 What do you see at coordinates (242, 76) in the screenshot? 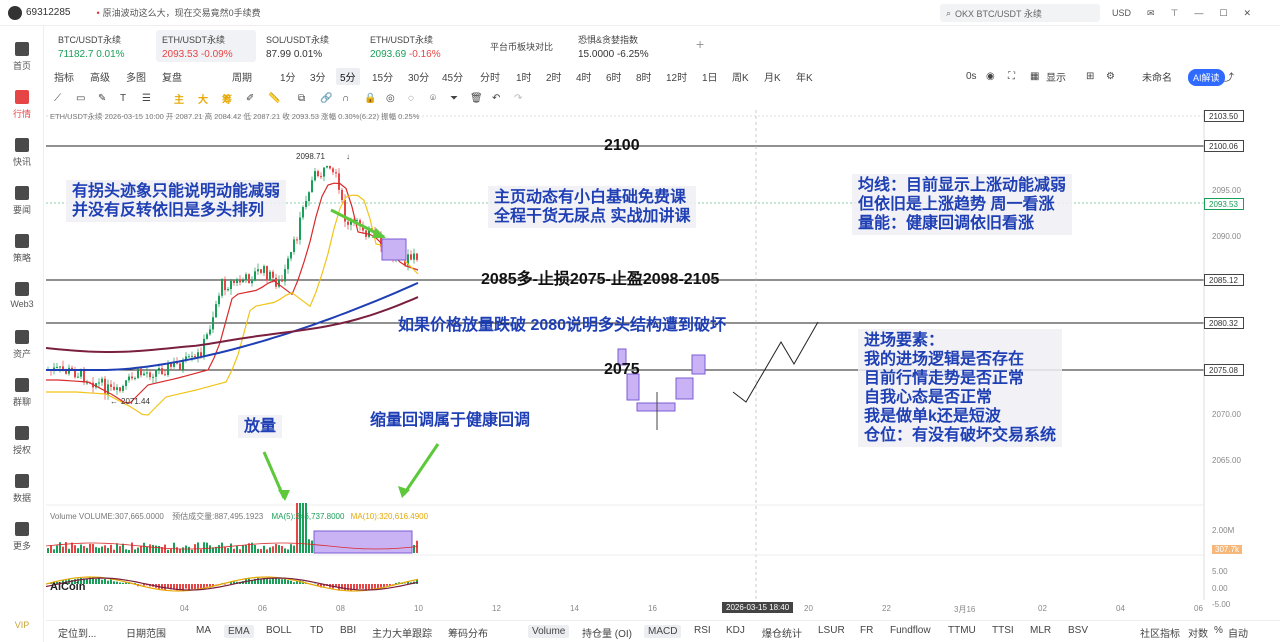
I see `period-label: 周期` at bounding box center [242, 76].